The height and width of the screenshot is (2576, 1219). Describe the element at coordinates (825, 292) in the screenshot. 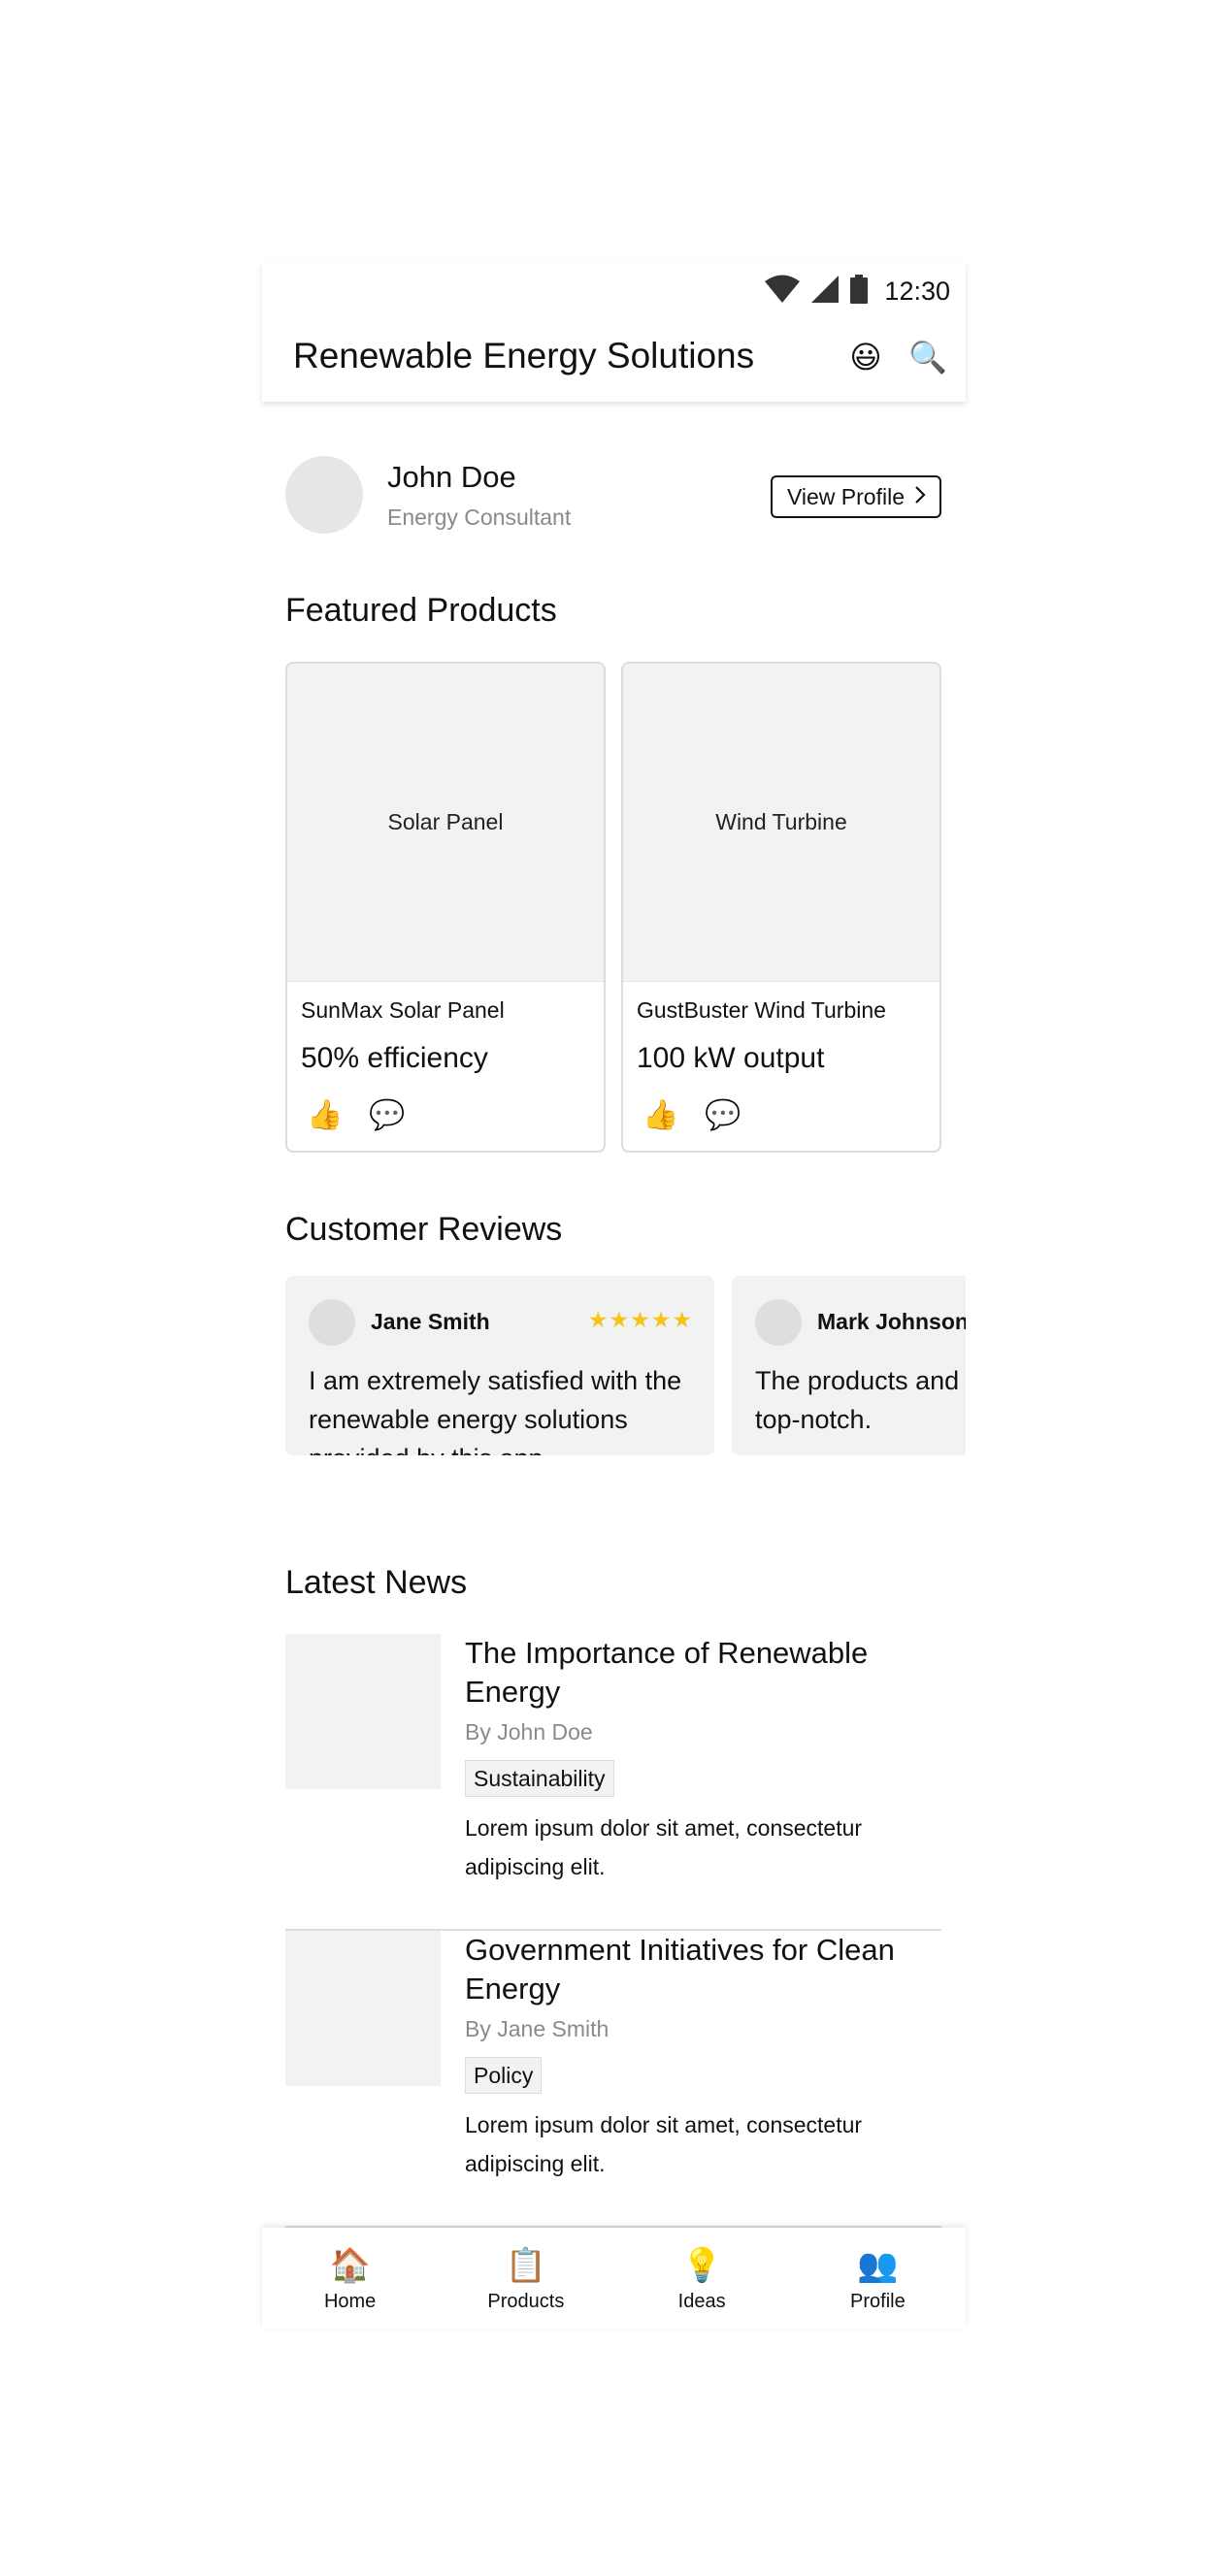

I see `signal-icon` at that location.